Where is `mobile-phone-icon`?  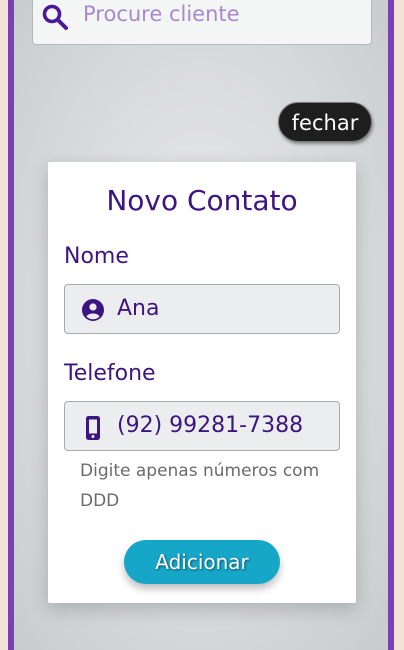
mobile-phone-icon is located at coordinates (93, 428).